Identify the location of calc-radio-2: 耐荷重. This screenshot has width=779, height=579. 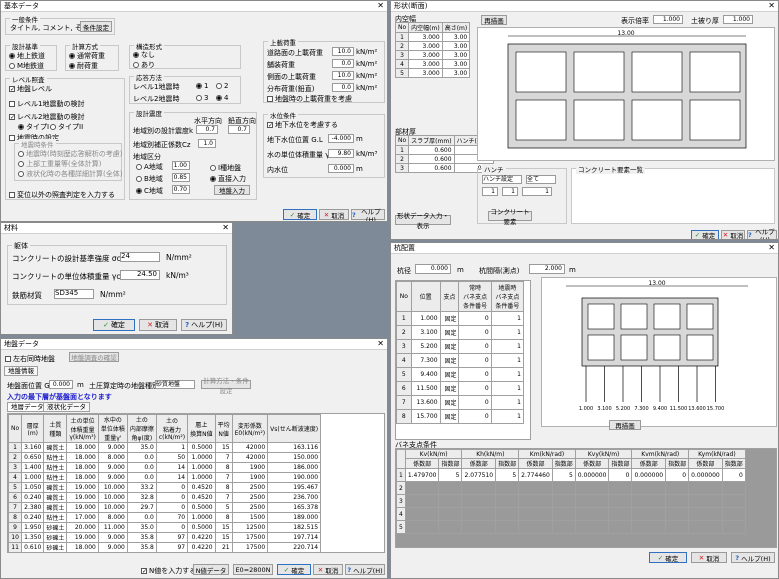
(83, 66).